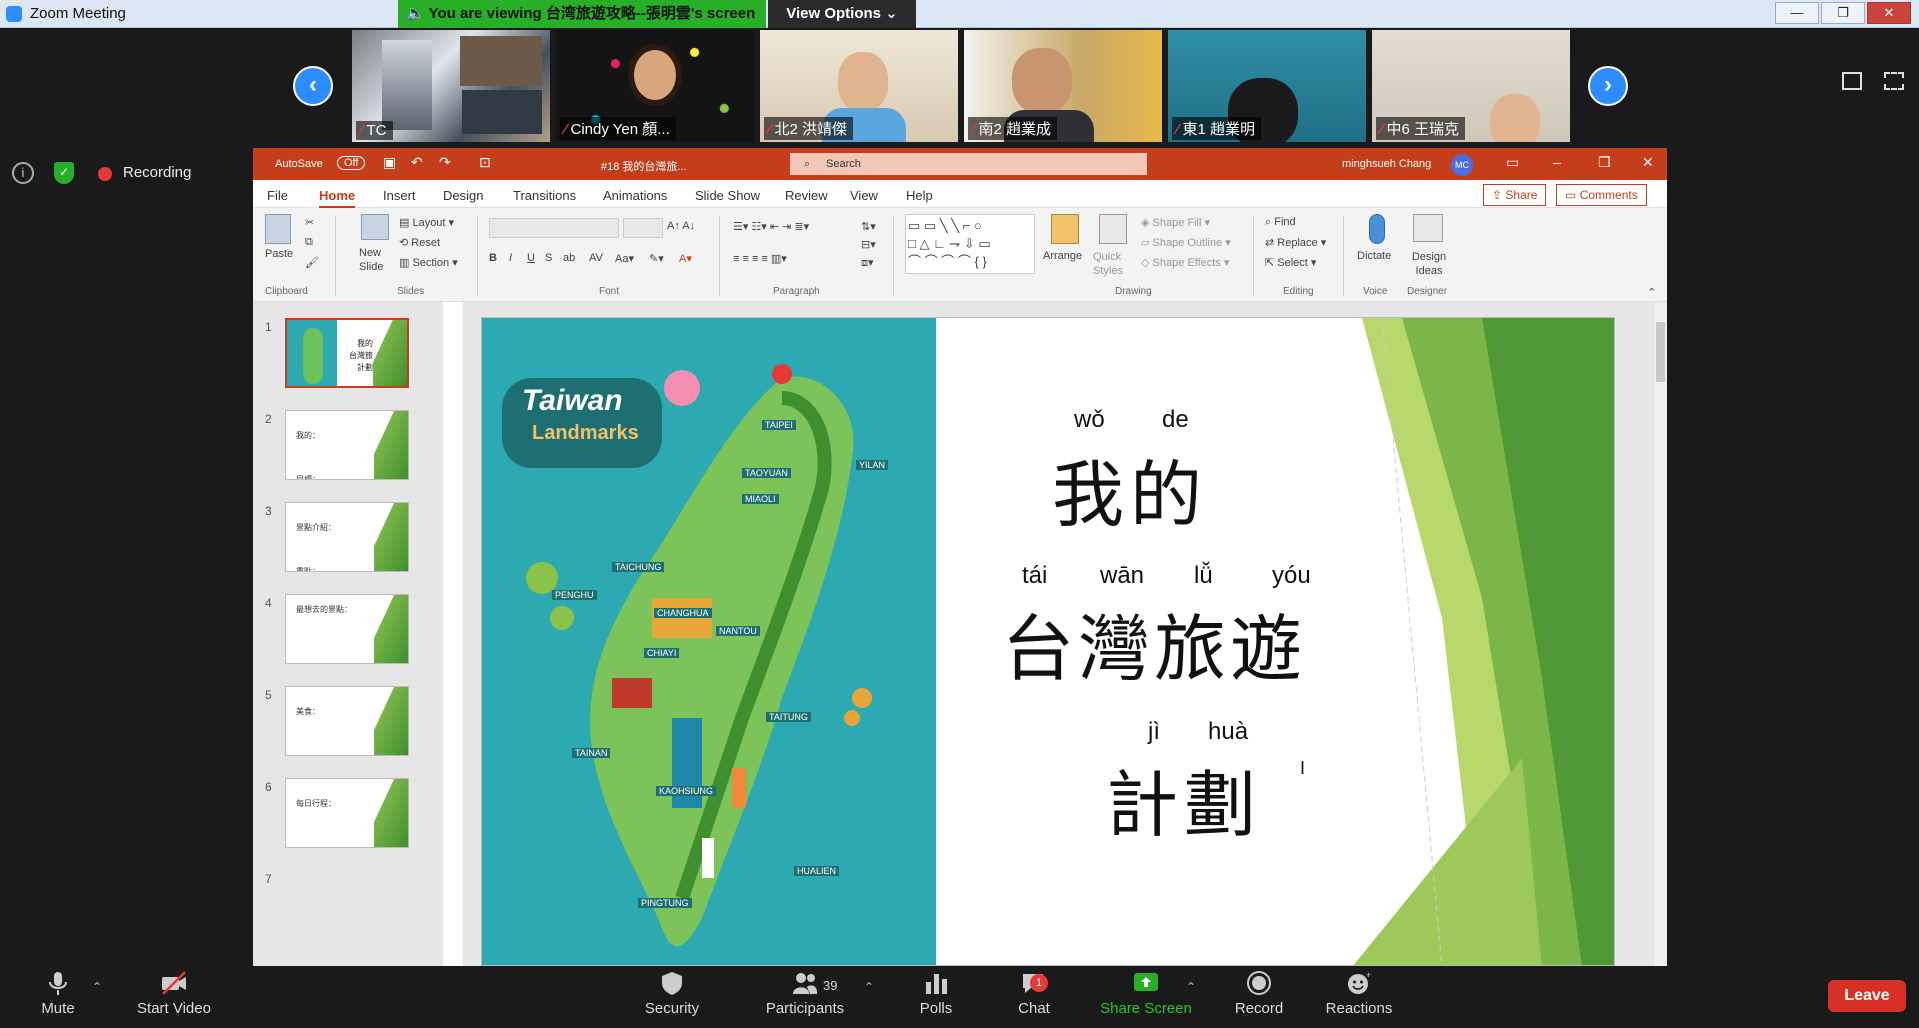 The height and width of the screenshot is (1028, 1919). Describe the element at coordinates (867, 263) in the screenshot. I see `smartart-icon: ⧈▾` at that location.